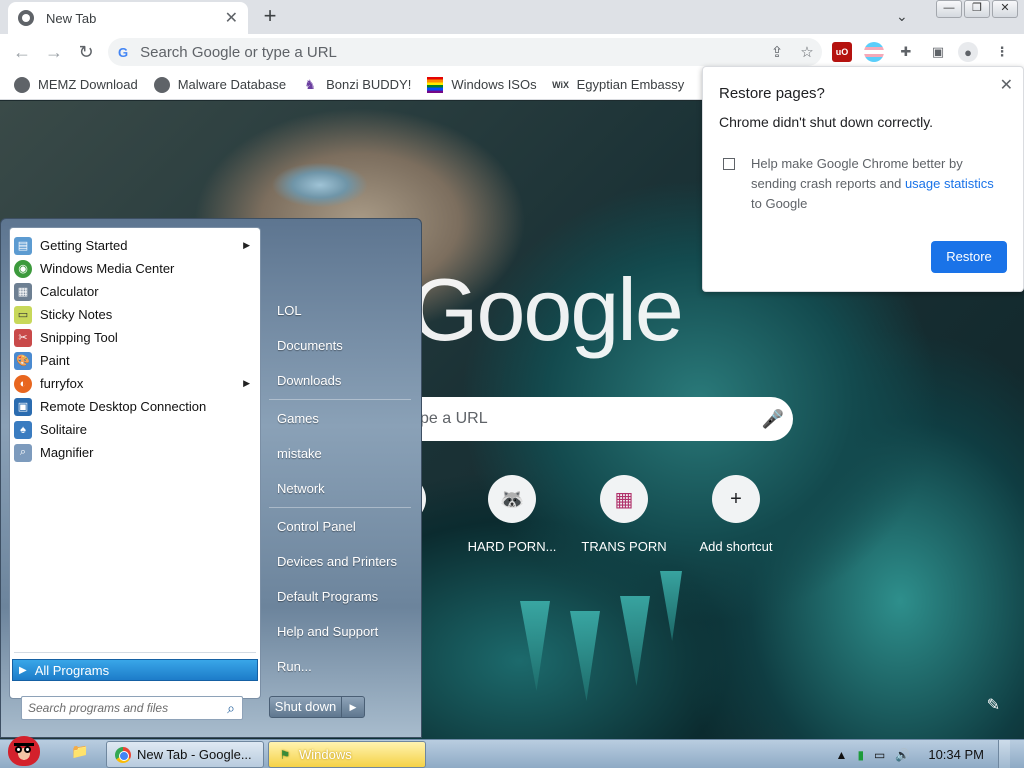  What do you see at coordinates (63, 429) in the screenshot?
I see `program-label: Solitaire` at bounding box center [63, 429].